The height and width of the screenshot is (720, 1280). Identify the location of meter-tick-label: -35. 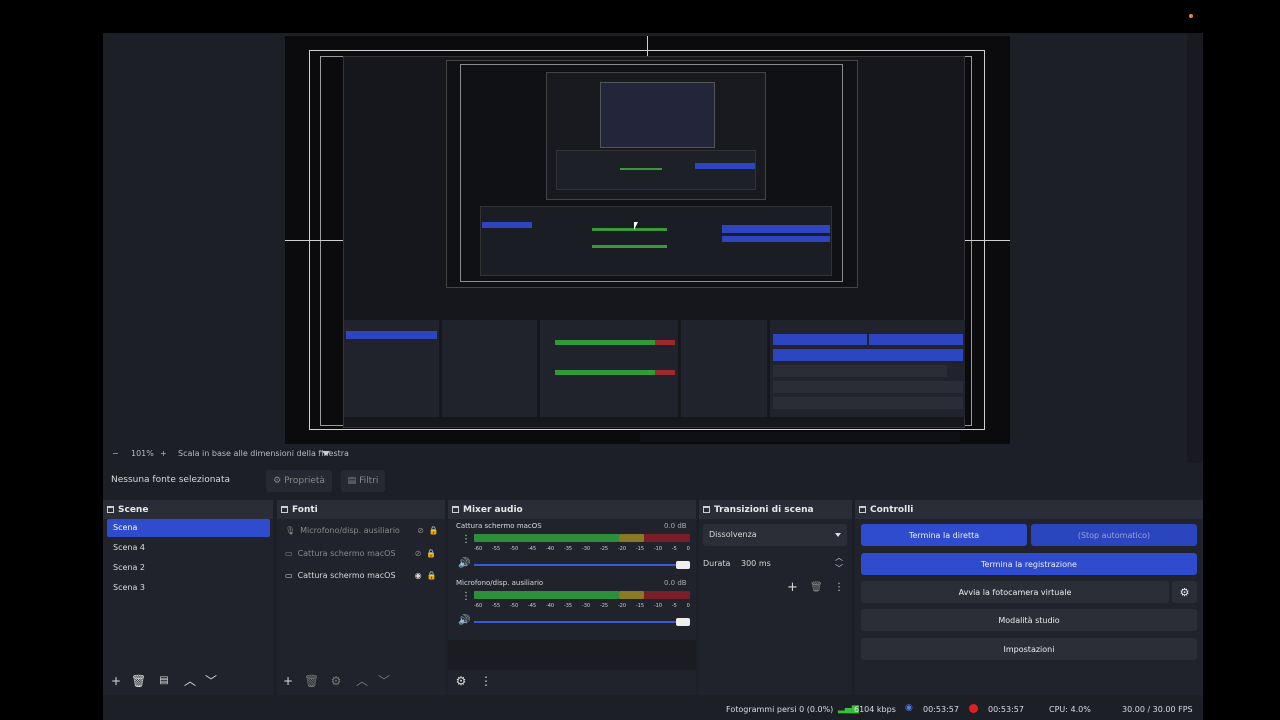
(568, 549).